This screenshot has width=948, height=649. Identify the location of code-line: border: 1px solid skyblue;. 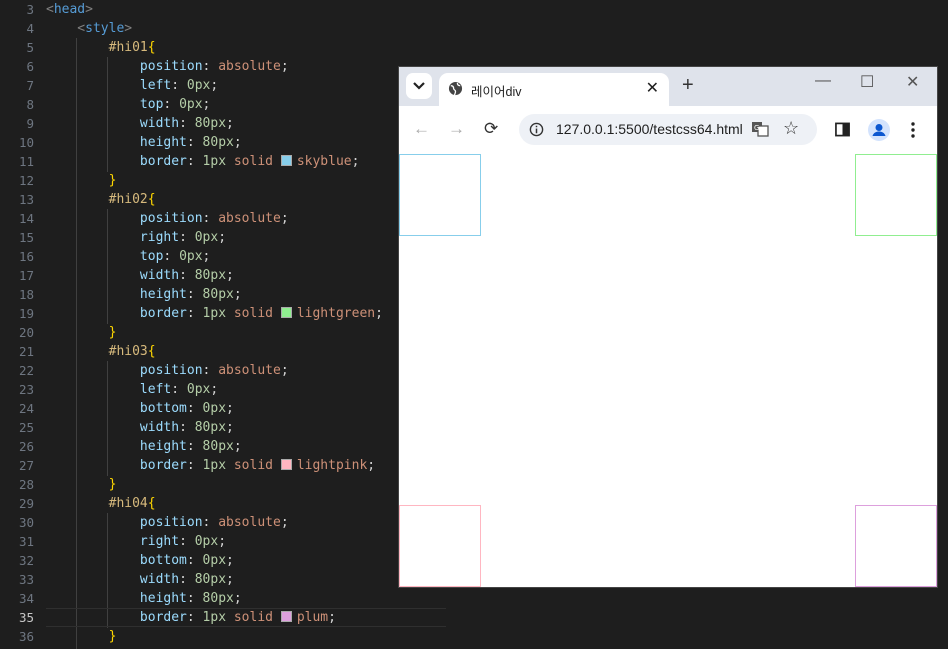
(214, 161).